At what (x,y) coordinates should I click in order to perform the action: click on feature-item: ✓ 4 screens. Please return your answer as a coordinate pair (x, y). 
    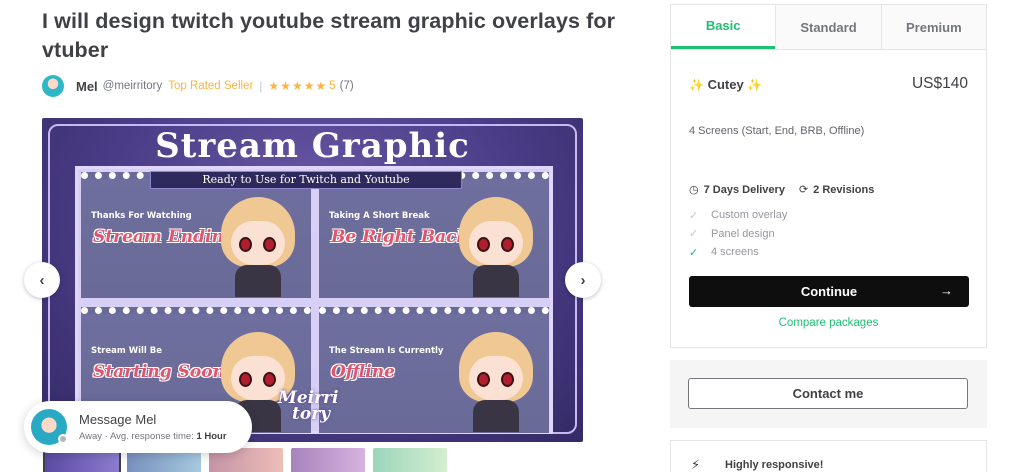
    Looking at the image, I should click on (738, 252).